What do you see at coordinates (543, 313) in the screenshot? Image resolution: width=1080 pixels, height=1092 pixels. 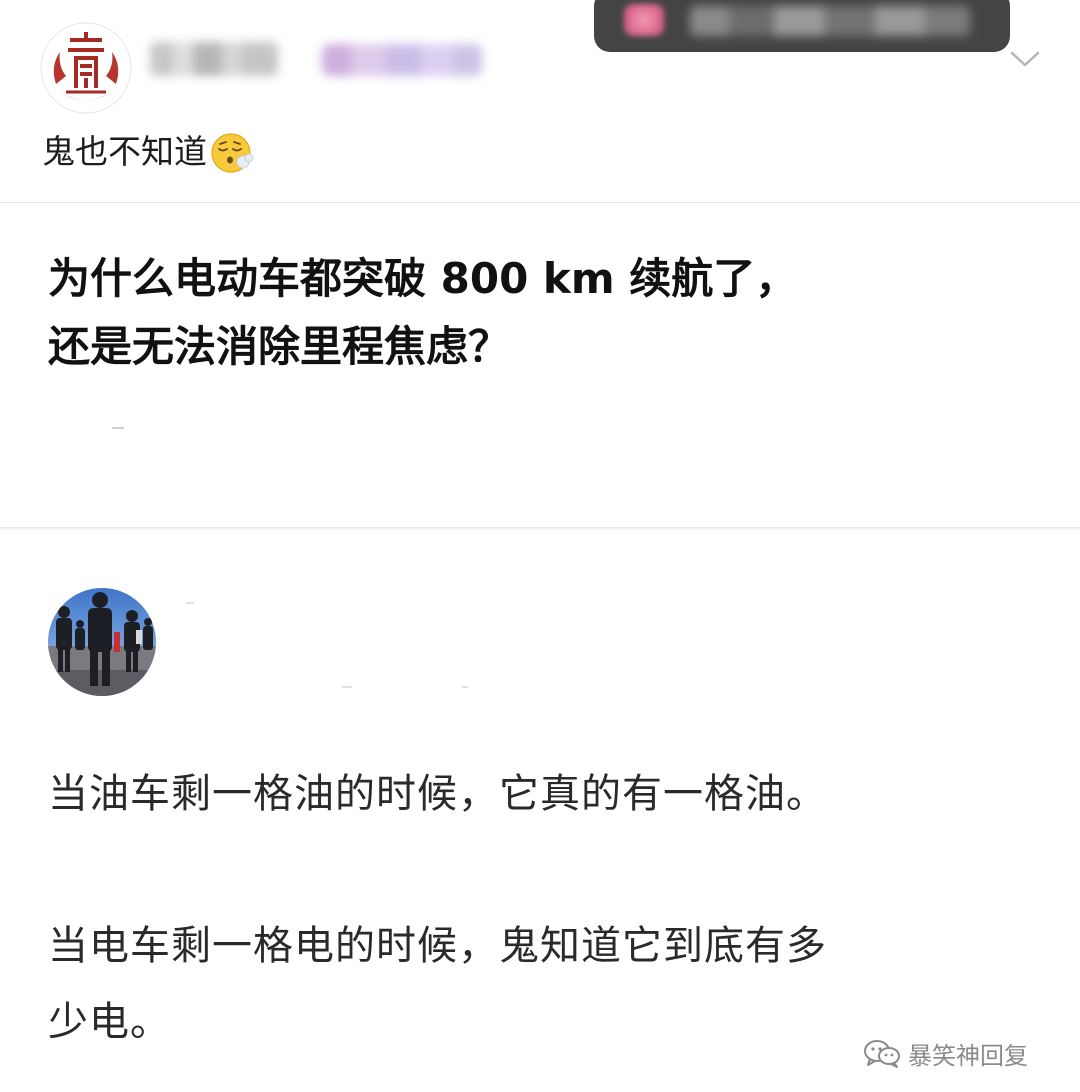 I see `question-title: 为什么电动车都突破 800 km 续航了， 还是无法消除里程焦虑？` at bounding box center [543, 313].